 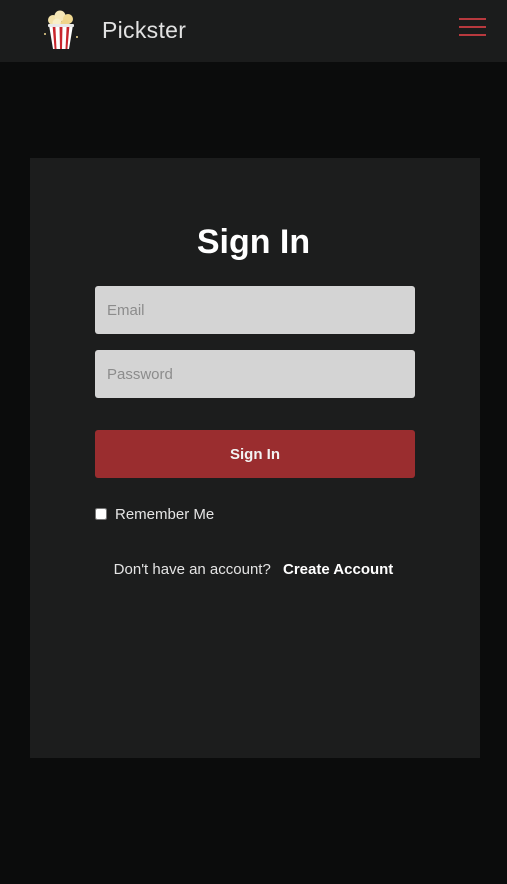 I want to click on email-field, so click(x=255, y=310).